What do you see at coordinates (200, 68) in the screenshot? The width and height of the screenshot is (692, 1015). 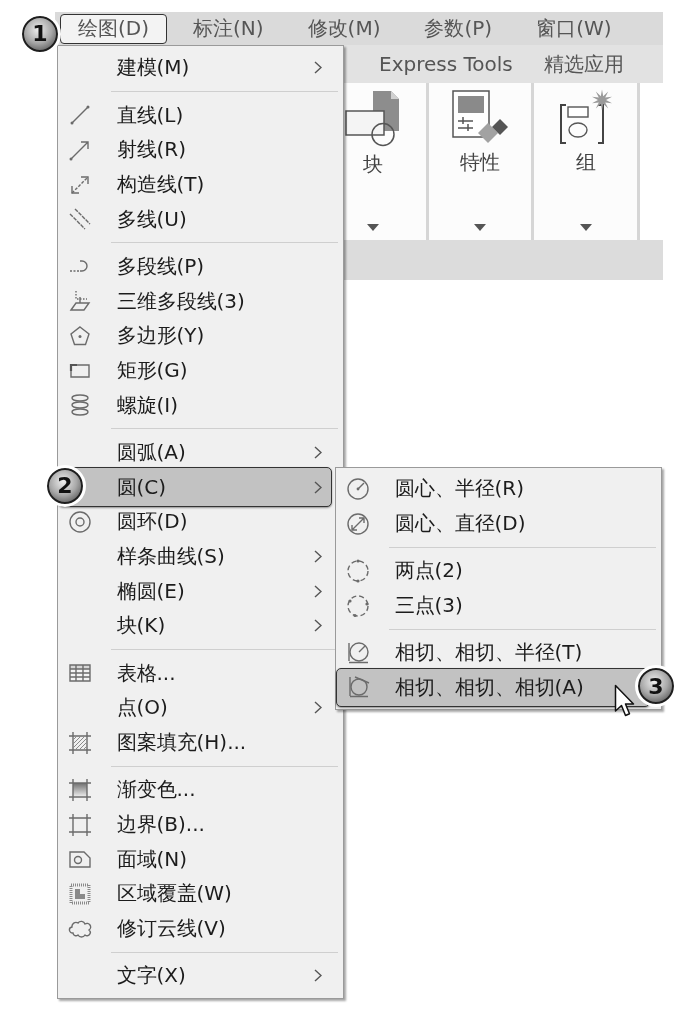 I see `menu-item: 建模(M)` at bounding box center [200, 68].